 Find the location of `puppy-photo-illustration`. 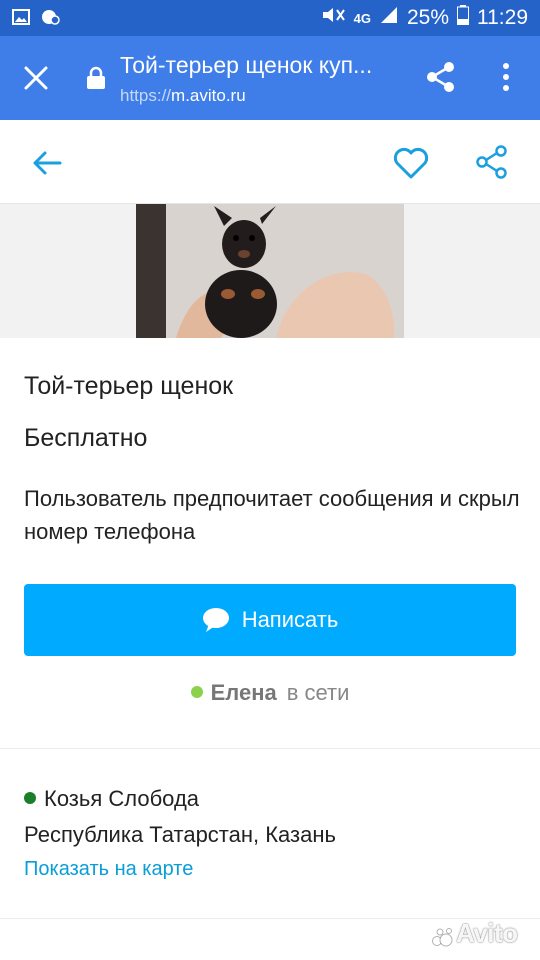

puppy-photo-illustration is located at coordinates (270, 271).